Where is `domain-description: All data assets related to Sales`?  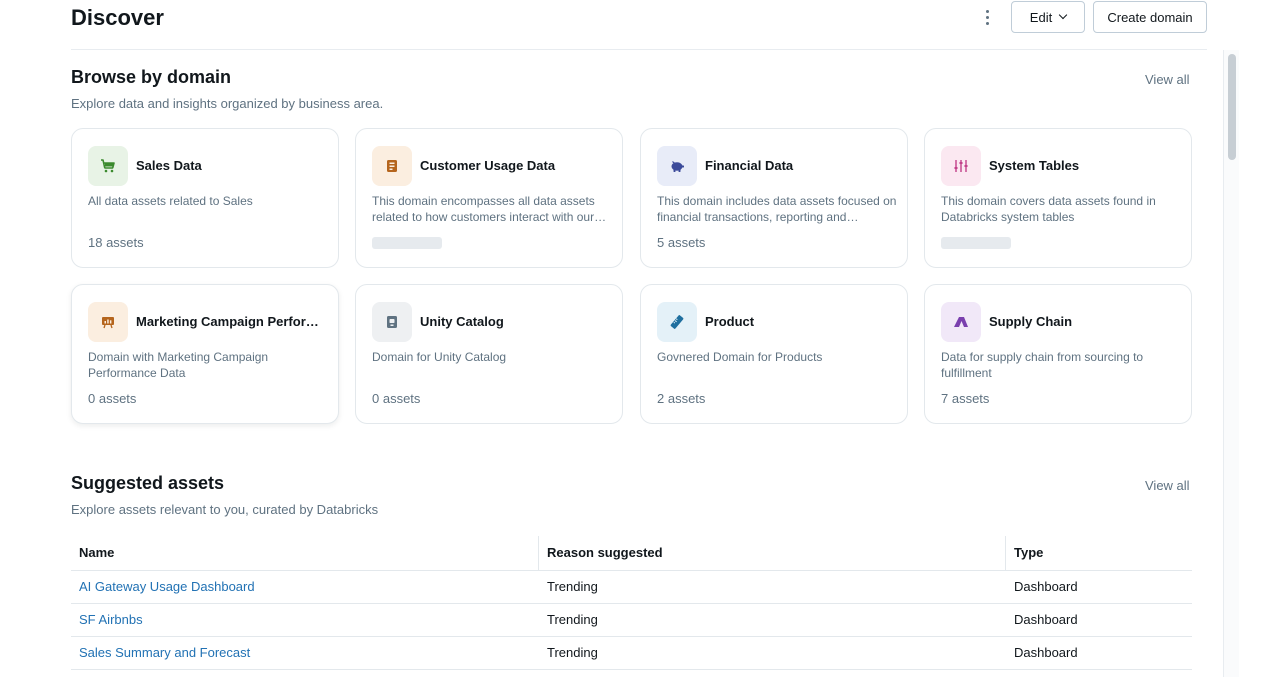 domain-description: All data assets related to Sales is located at coordinates (170, 201).